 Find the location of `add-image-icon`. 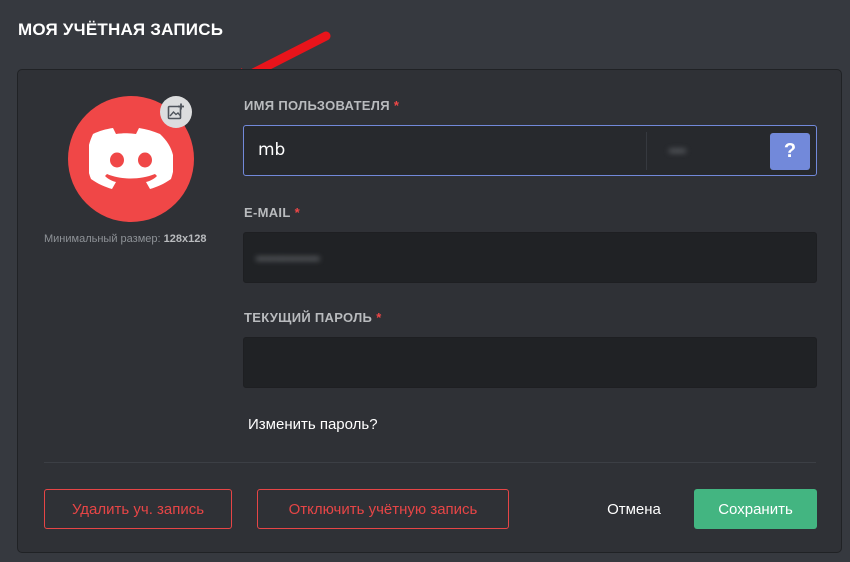

add-image-icon is located at coordinates (175, 111).